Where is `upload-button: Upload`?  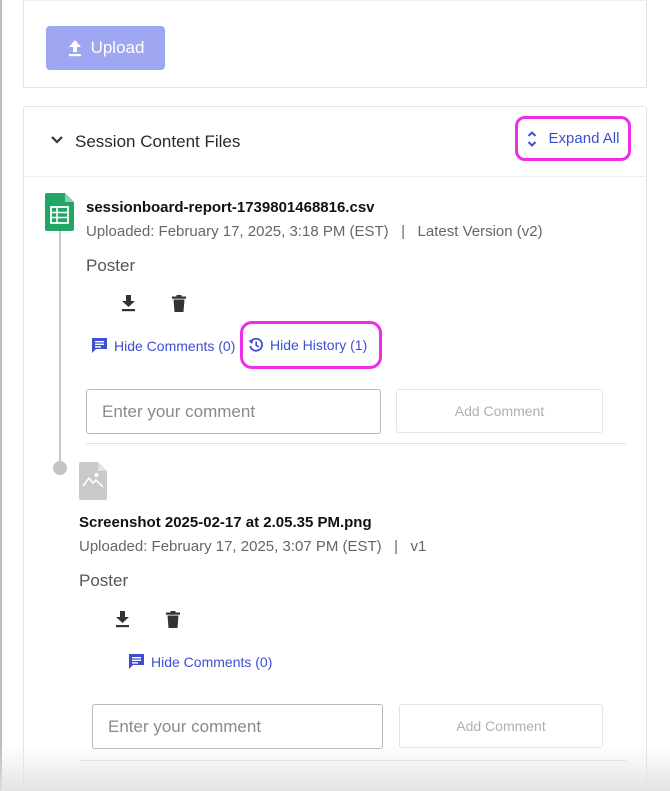
upload-button: Upload is located at coordinates (105, 48).